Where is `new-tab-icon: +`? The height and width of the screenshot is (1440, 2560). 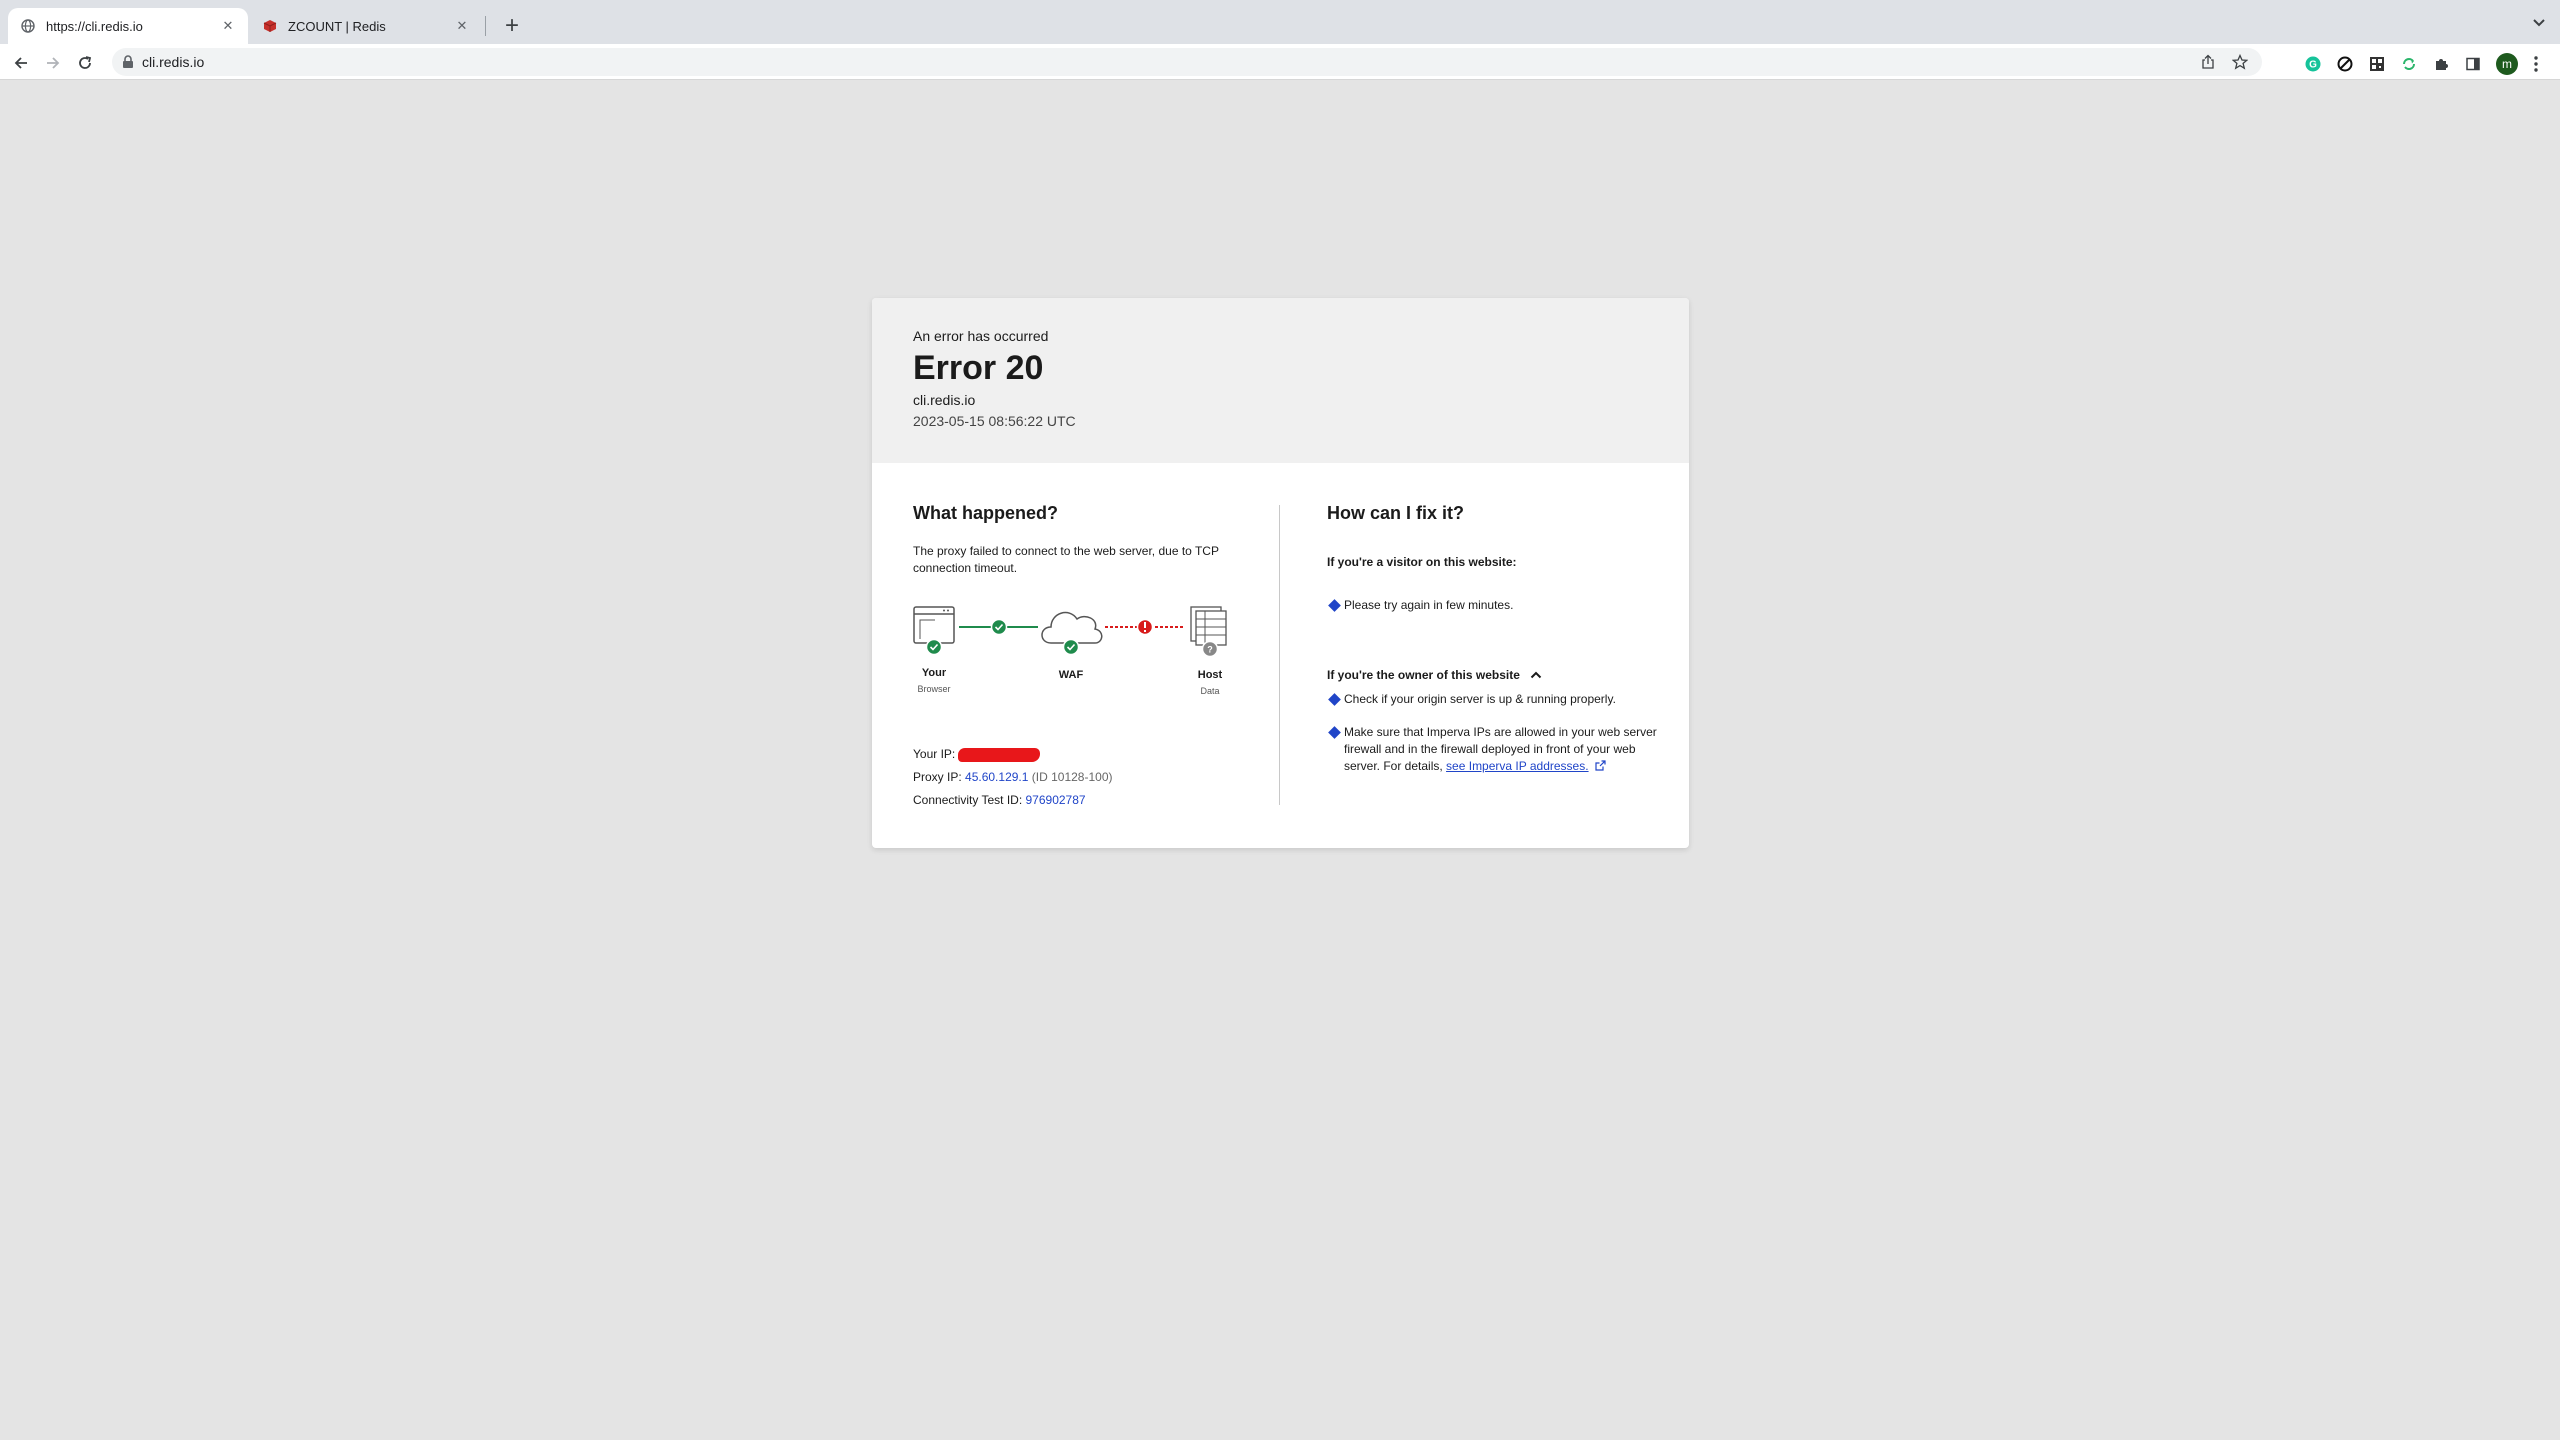
new-tab-icon: + is located at coordinates (512, 26).